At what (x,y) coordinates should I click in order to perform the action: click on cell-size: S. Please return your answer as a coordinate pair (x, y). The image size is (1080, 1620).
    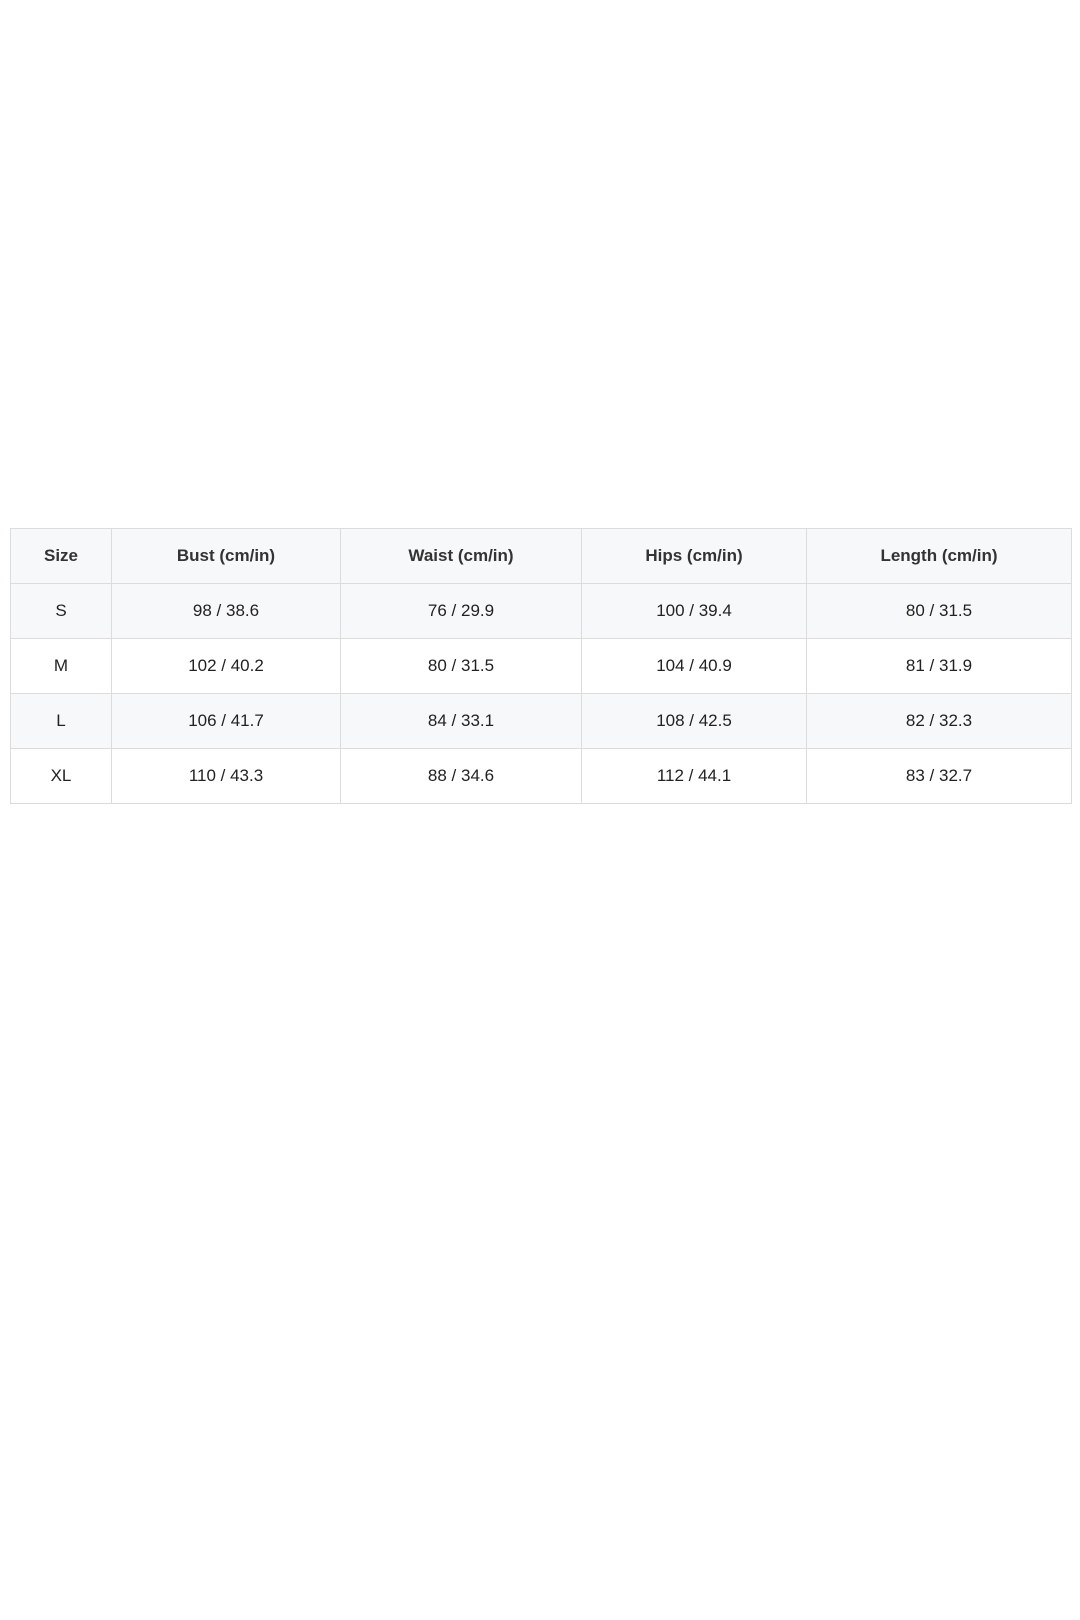
    Looking at the image, I should click on (61, 611).